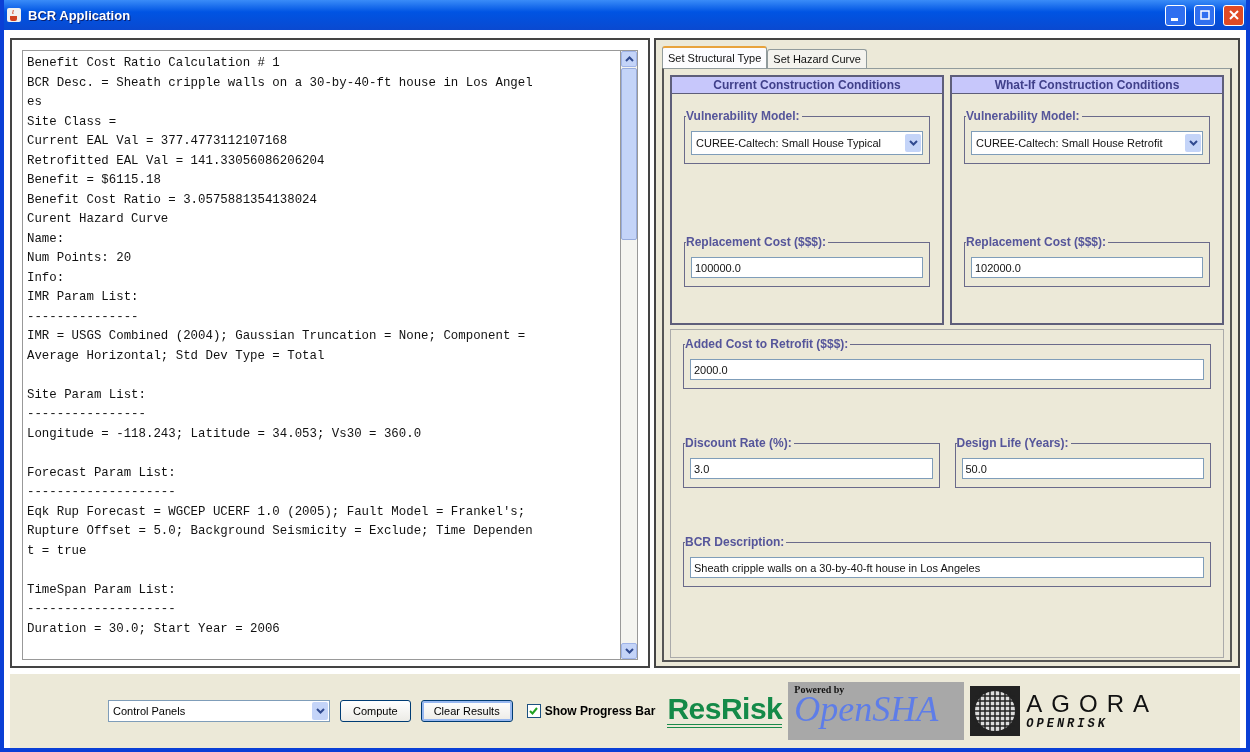  I want to click on close-icon, so click(1233, 15).